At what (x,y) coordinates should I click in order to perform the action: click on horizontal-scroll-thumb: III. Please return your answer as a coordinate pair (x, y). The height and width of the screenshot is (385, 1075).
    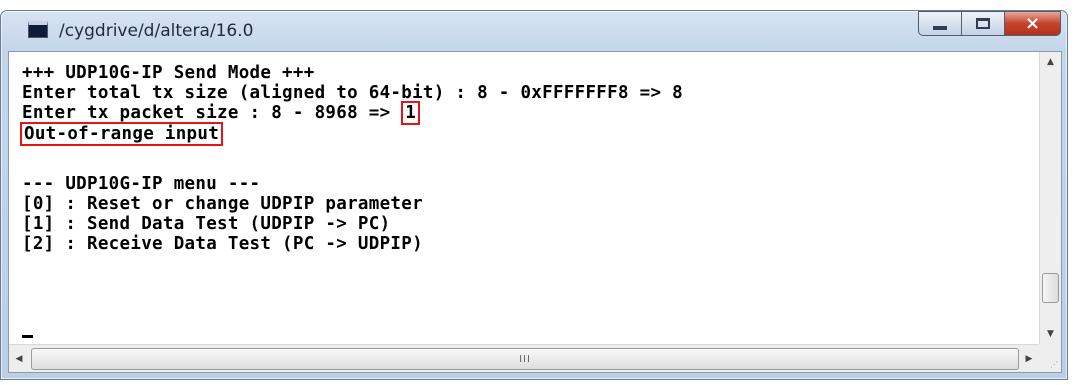
    Looking at the image, I should click on (525, 359).